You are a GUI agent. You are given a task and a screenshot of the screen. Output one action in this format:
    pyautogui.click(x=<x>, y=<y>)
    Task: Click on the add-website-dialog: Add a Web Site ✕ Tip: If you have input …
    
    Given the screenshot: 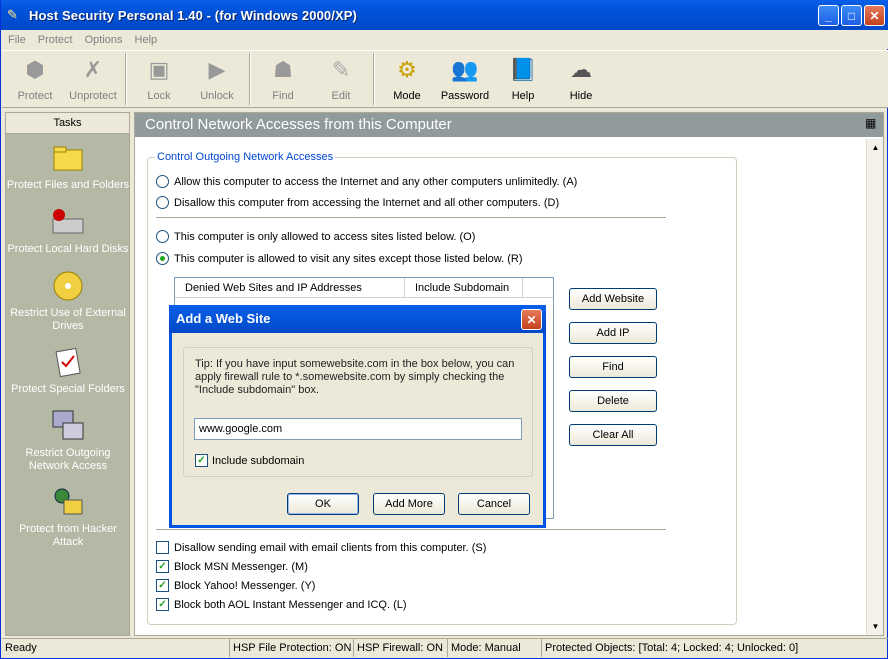 What is the action you would take?
    pyautogui.click(x=357, y=416)
    